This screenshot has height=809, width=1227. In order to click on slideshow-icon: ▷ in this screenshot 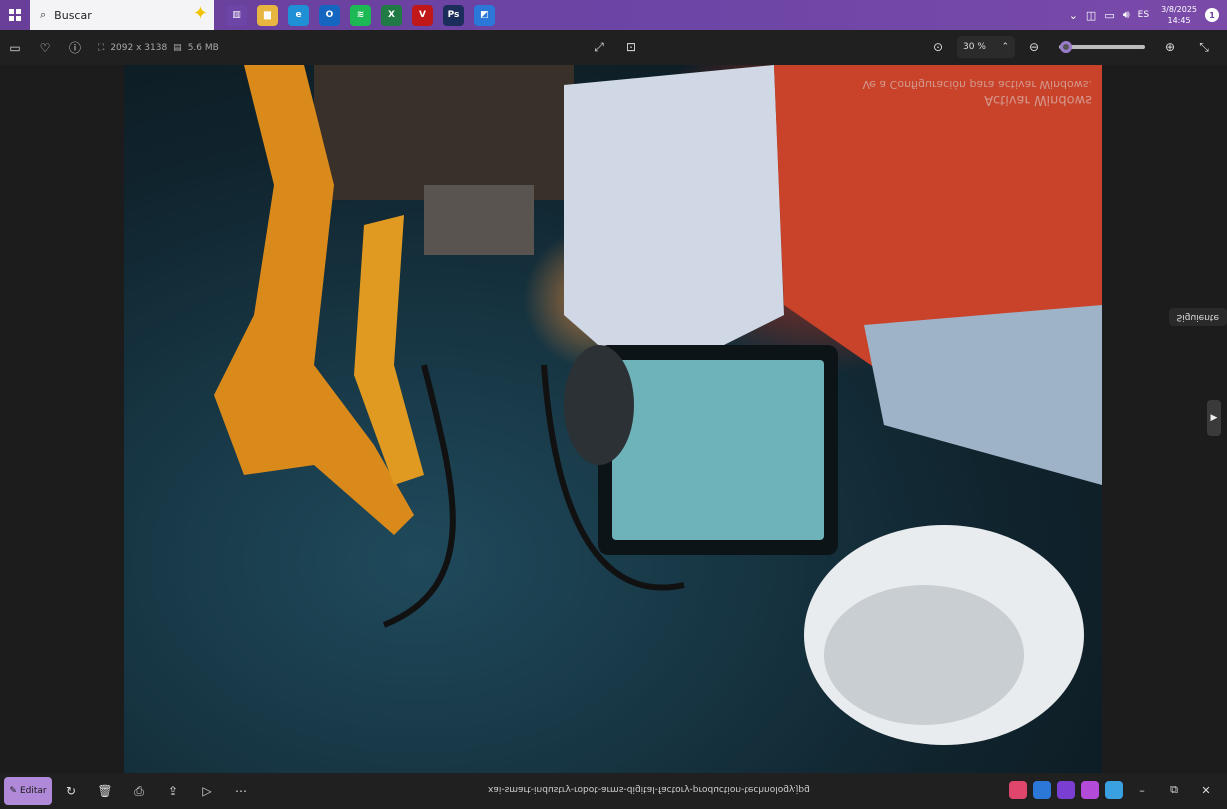, I will do `click(207, 791)`.